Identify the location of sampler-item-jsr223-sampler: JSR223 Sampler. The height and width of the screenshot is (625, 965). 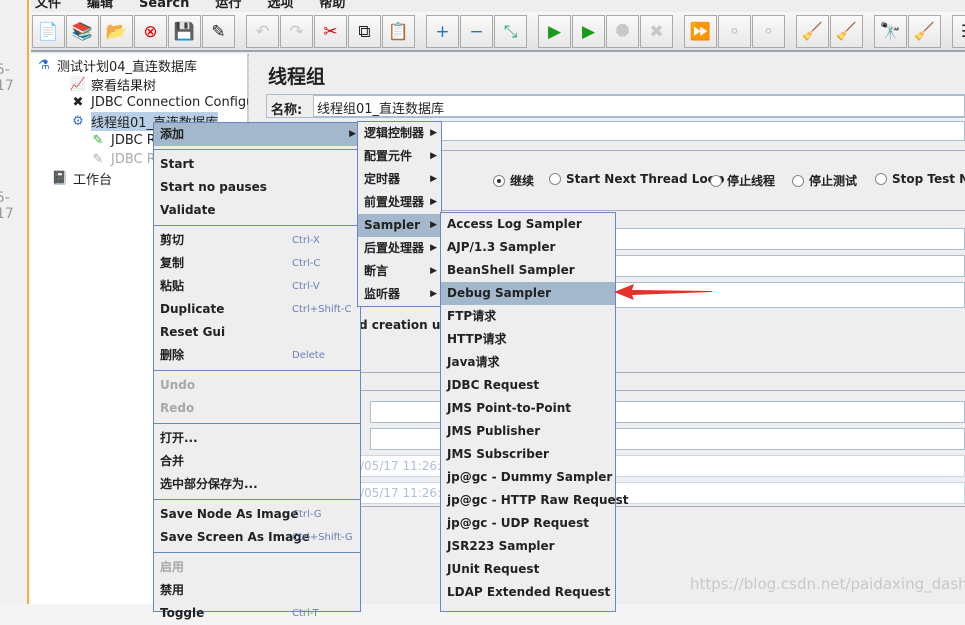
(528, 546).